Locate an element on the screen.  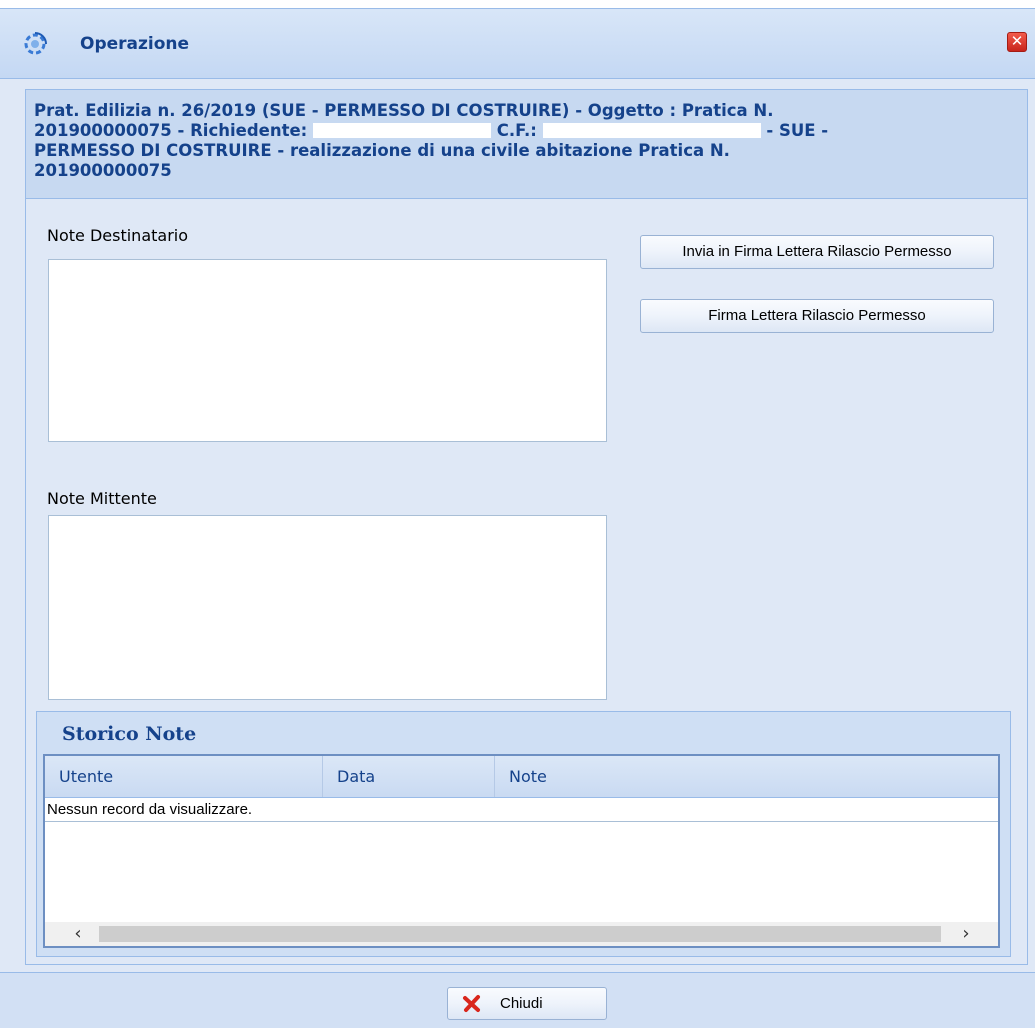
dialog-titlebar: Operazione ✕ is located at coordinates (517, 44).